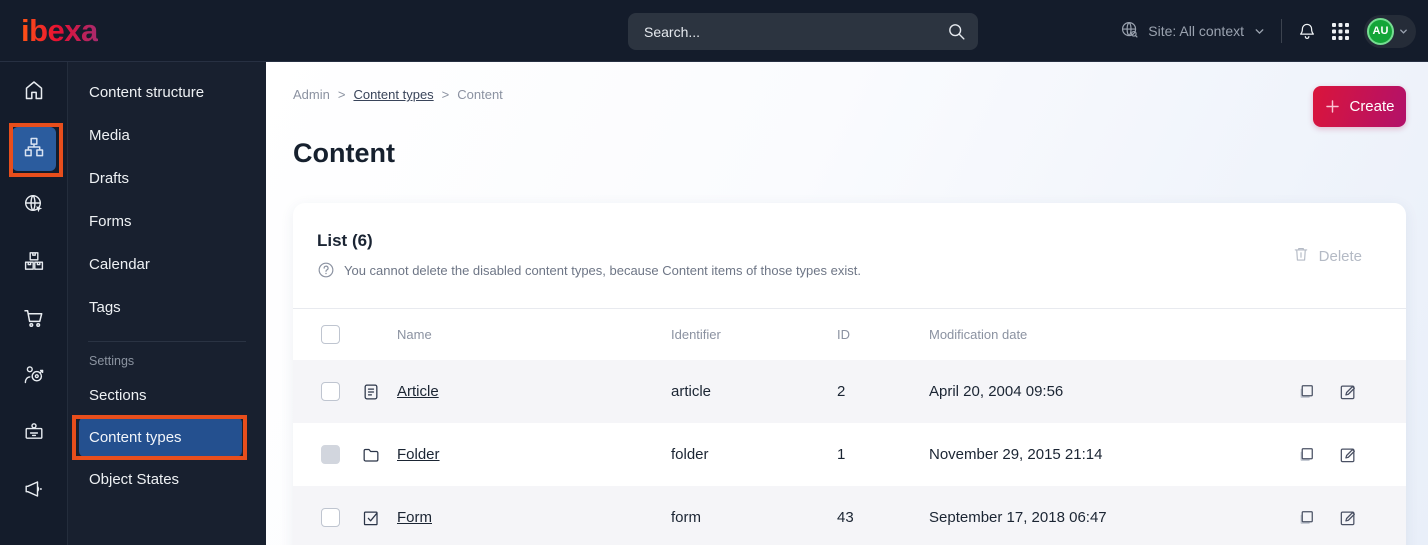 The height and width of the screenshot is (545, 1428). What do you see at coordinates (167, 135) in the screenshot?
I see `sidebar-item-media: Media` at bounding box center [167, 135].